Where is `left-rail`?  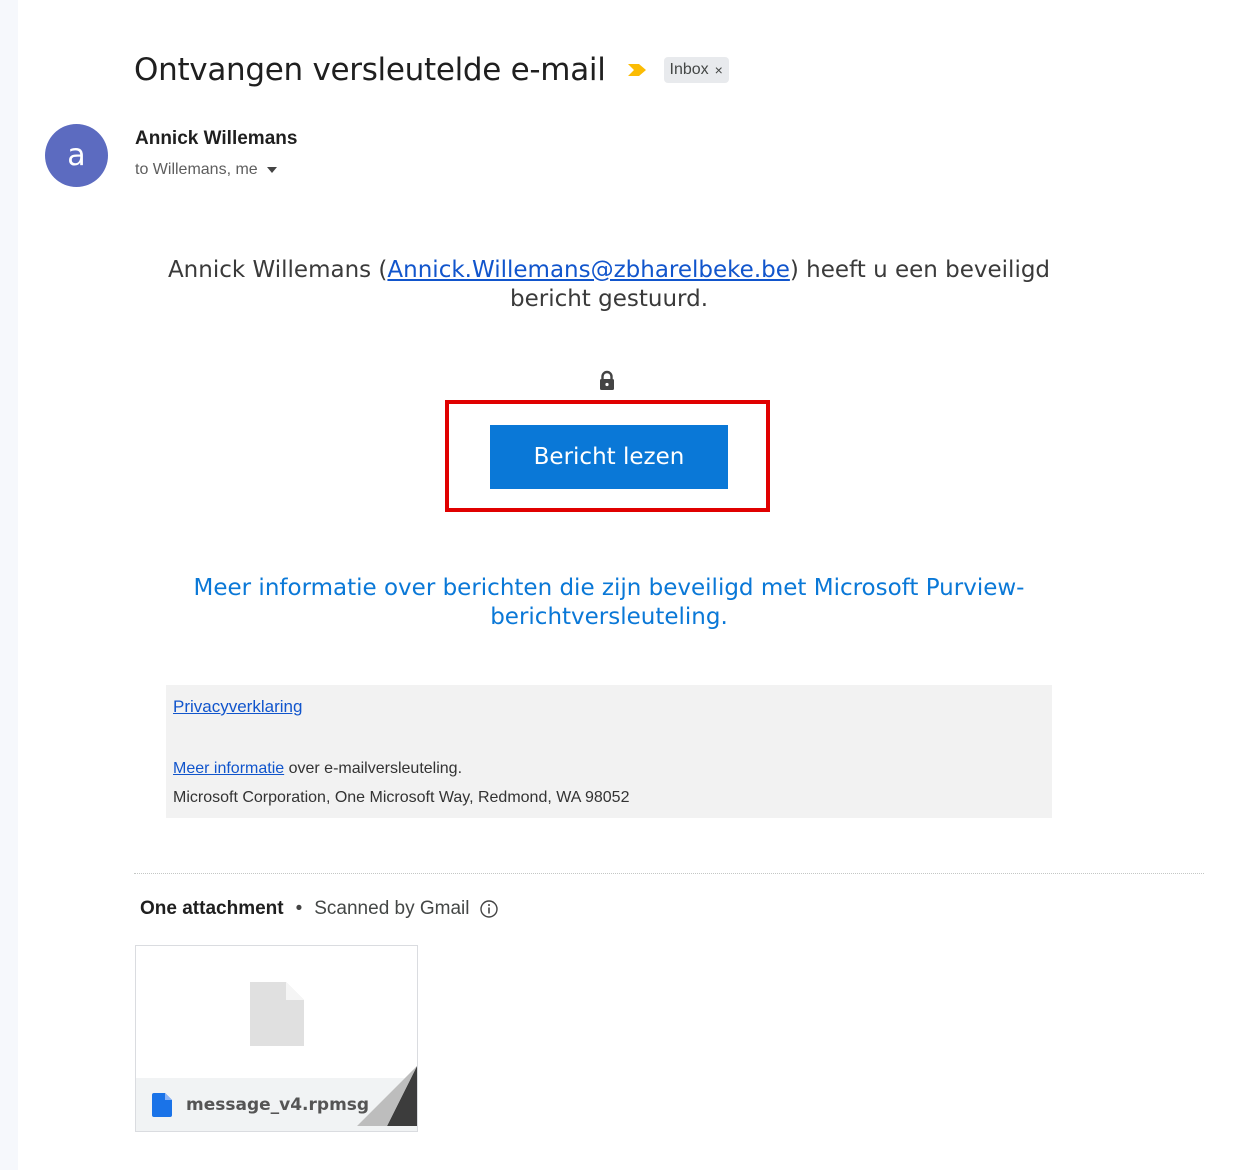
left-rail is located at coordinates (9, 585).